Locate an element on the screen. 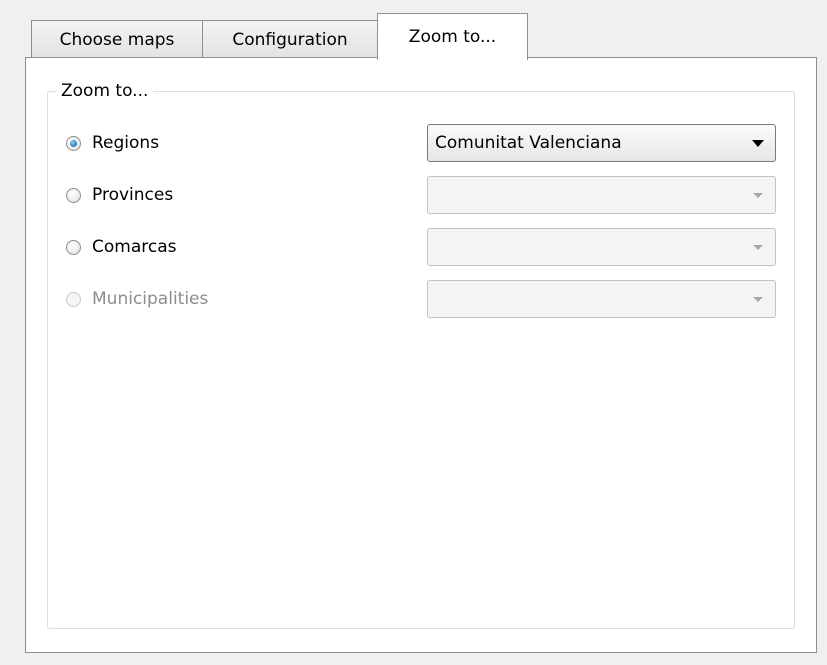 This screenshot has height=665, width=827. radio-label-municipalities: Municipalities is located at coordinates (150, 299).